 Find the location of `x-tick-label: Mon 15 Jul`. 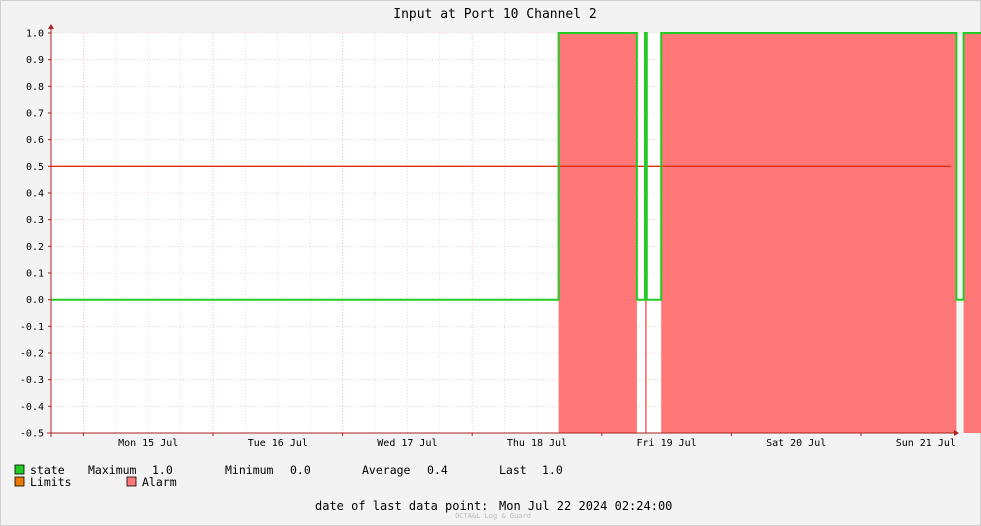

x-tick-label: Mon 15 Jul is located at coordinates (148, 443).